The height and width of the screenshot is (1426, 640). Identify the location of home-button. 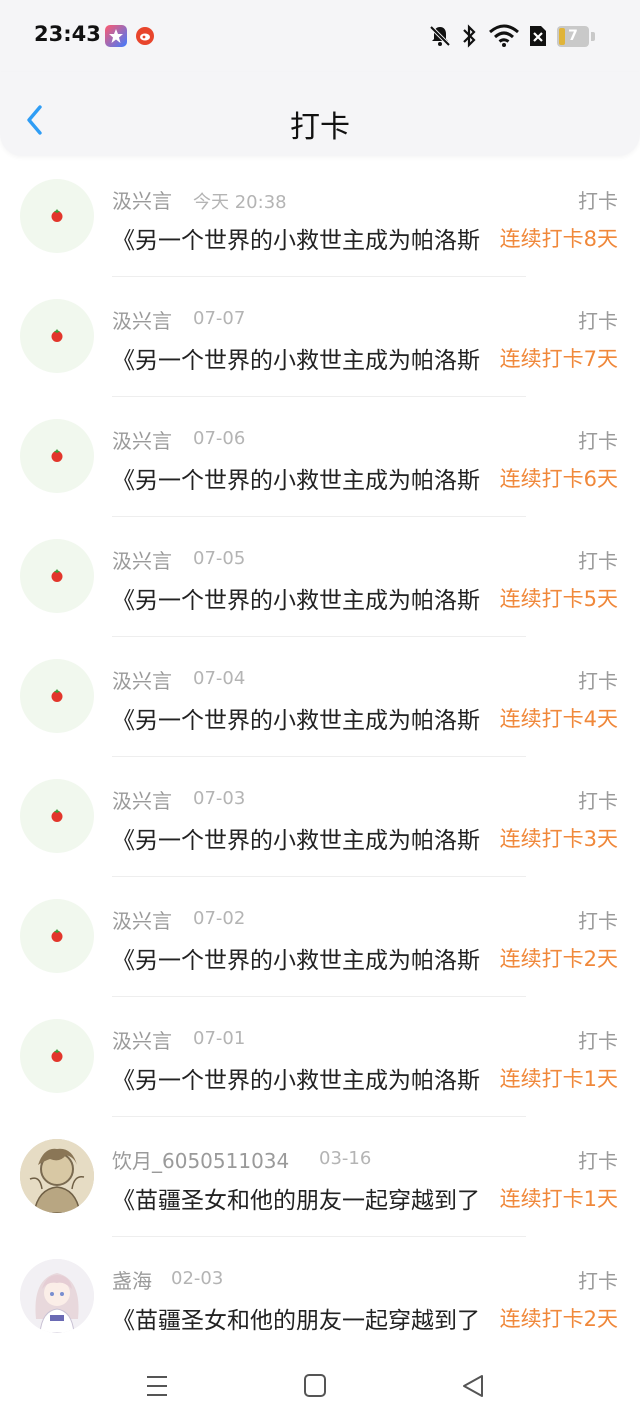
(315, 1386).